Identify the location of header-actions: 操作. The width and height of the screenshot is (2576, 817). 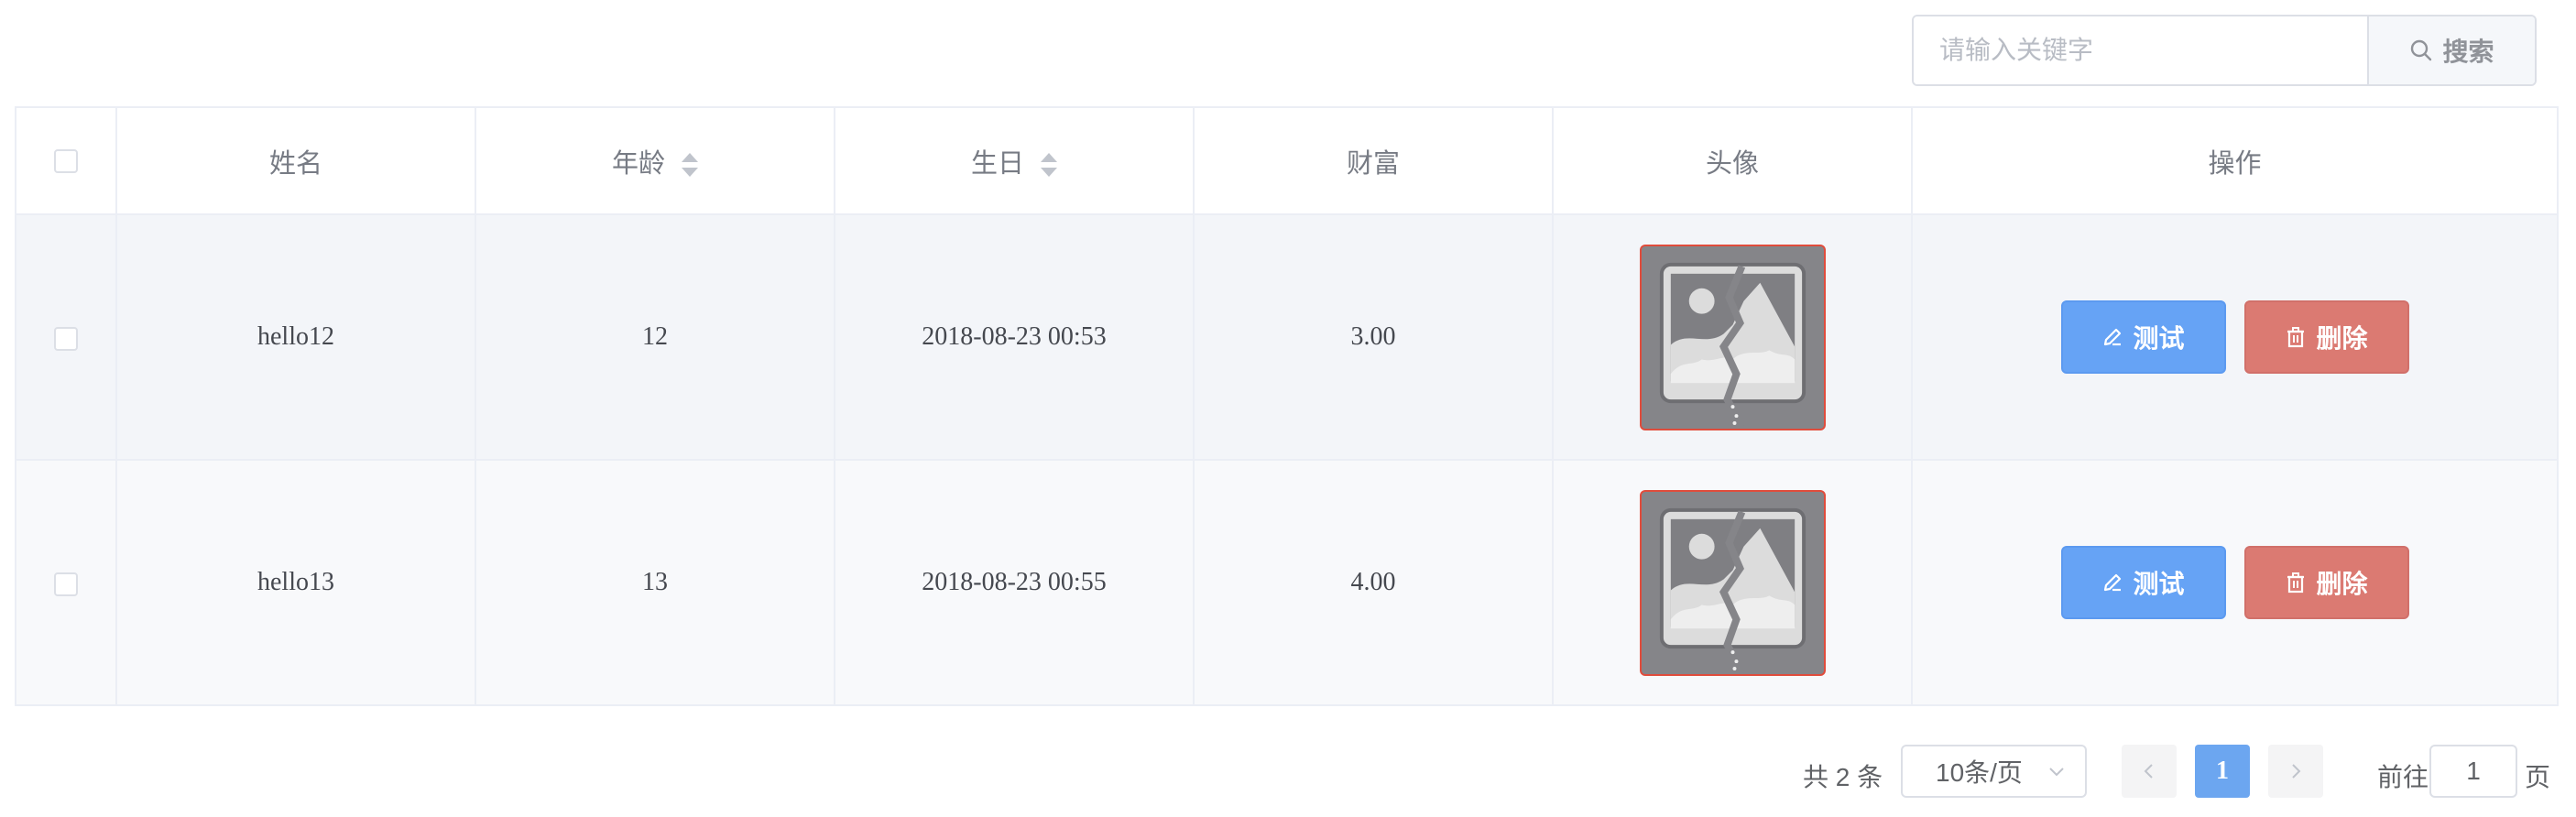
(2235, 161).